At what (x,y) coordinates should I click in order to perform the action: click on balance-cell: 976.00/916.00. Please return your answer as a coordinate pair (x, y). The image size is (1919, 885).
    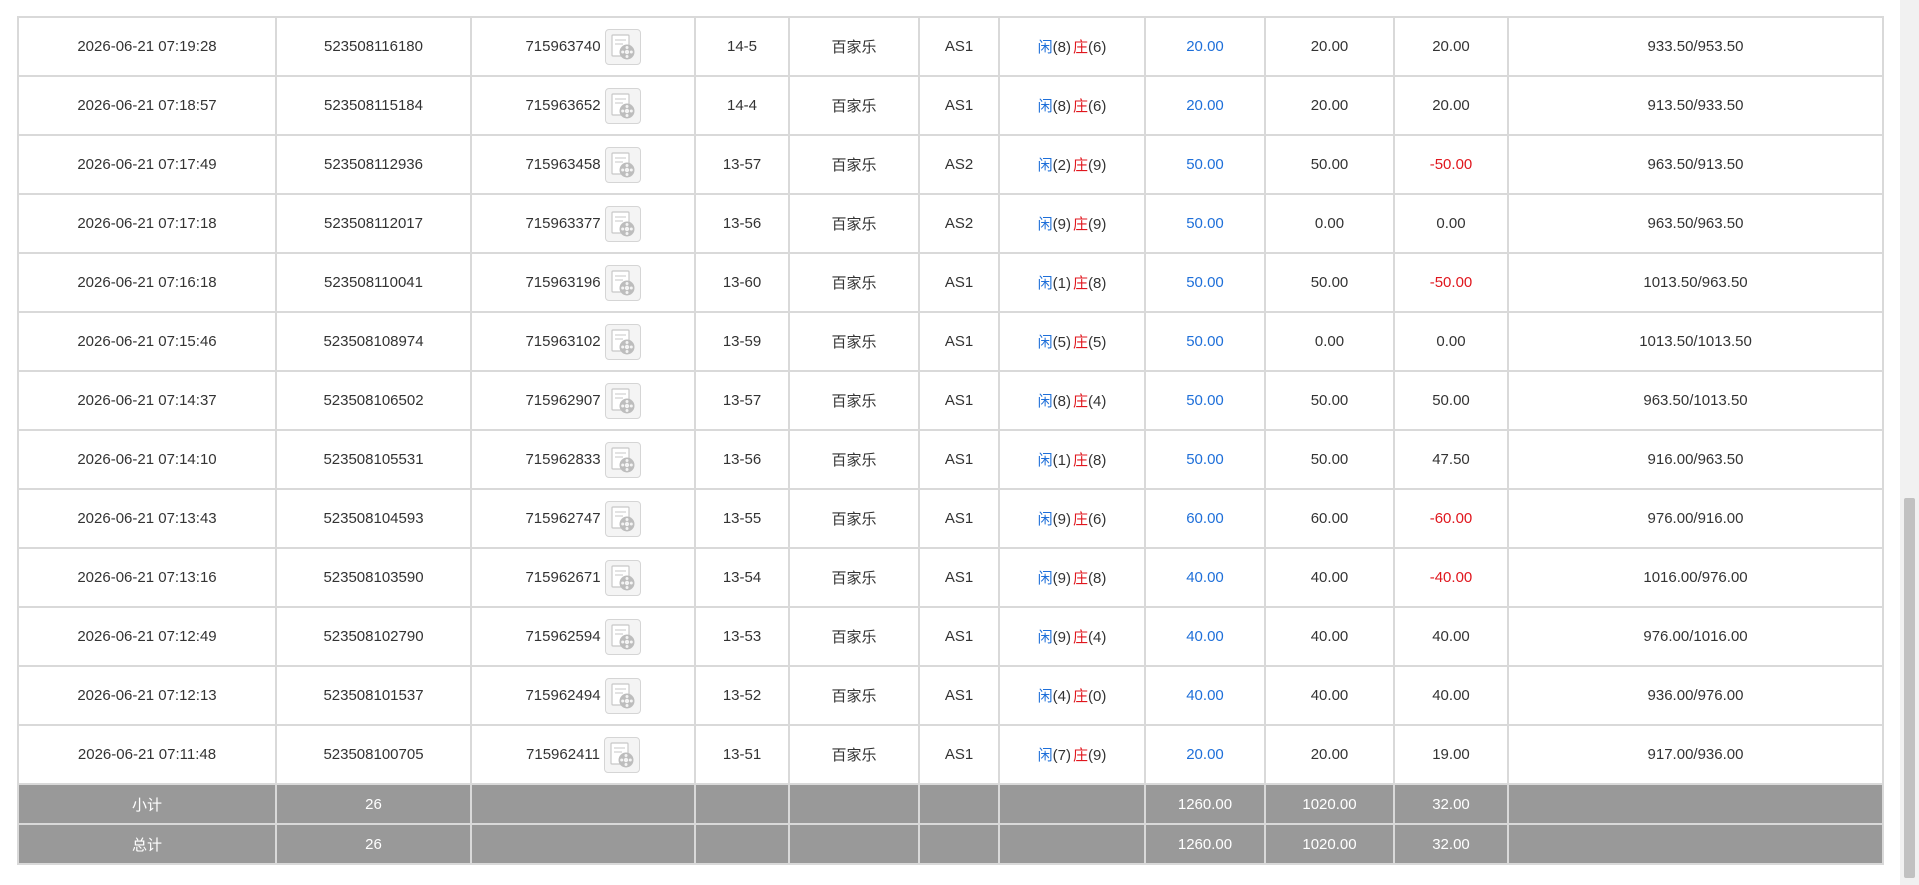
    Looking at the image, I should click on (1695, 518).